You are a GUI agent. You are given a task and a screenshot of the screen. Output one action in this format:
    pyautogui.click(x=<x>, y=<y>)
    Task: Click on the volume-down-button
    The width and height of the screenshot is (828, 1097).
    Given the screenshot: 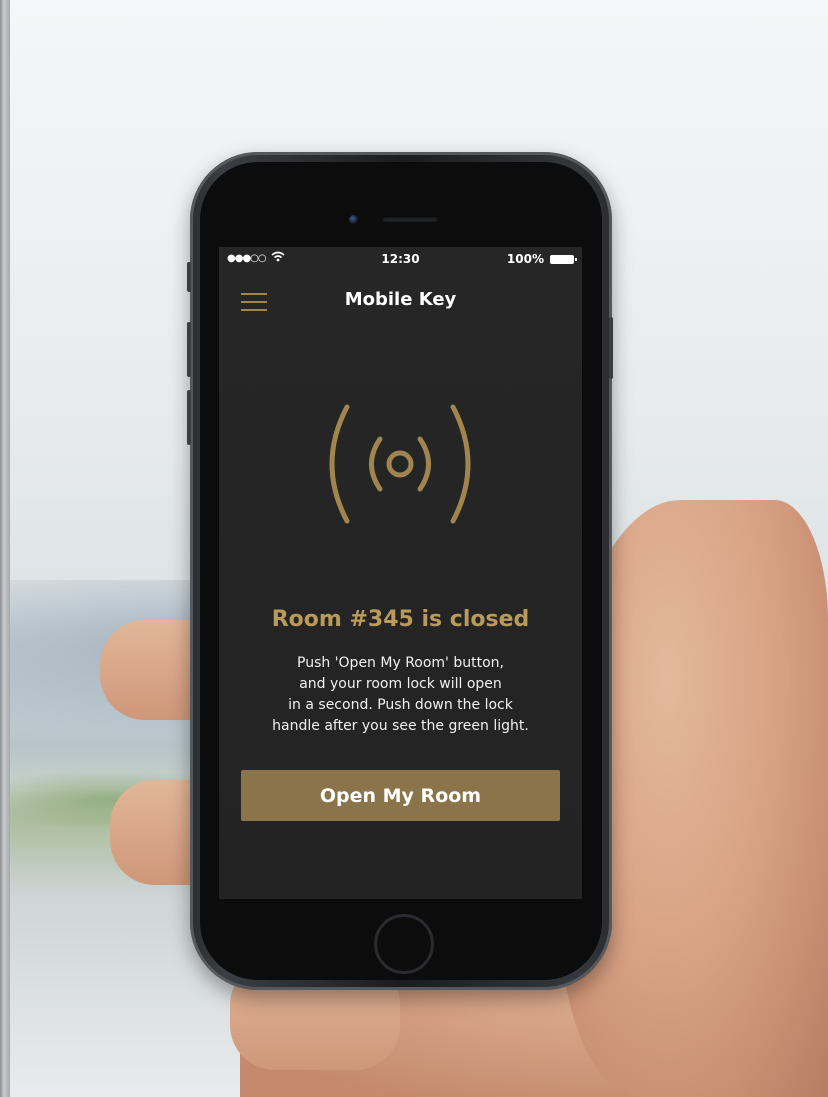 What is the action you would take?
    pyautogui.click(x=189, y=417)
    